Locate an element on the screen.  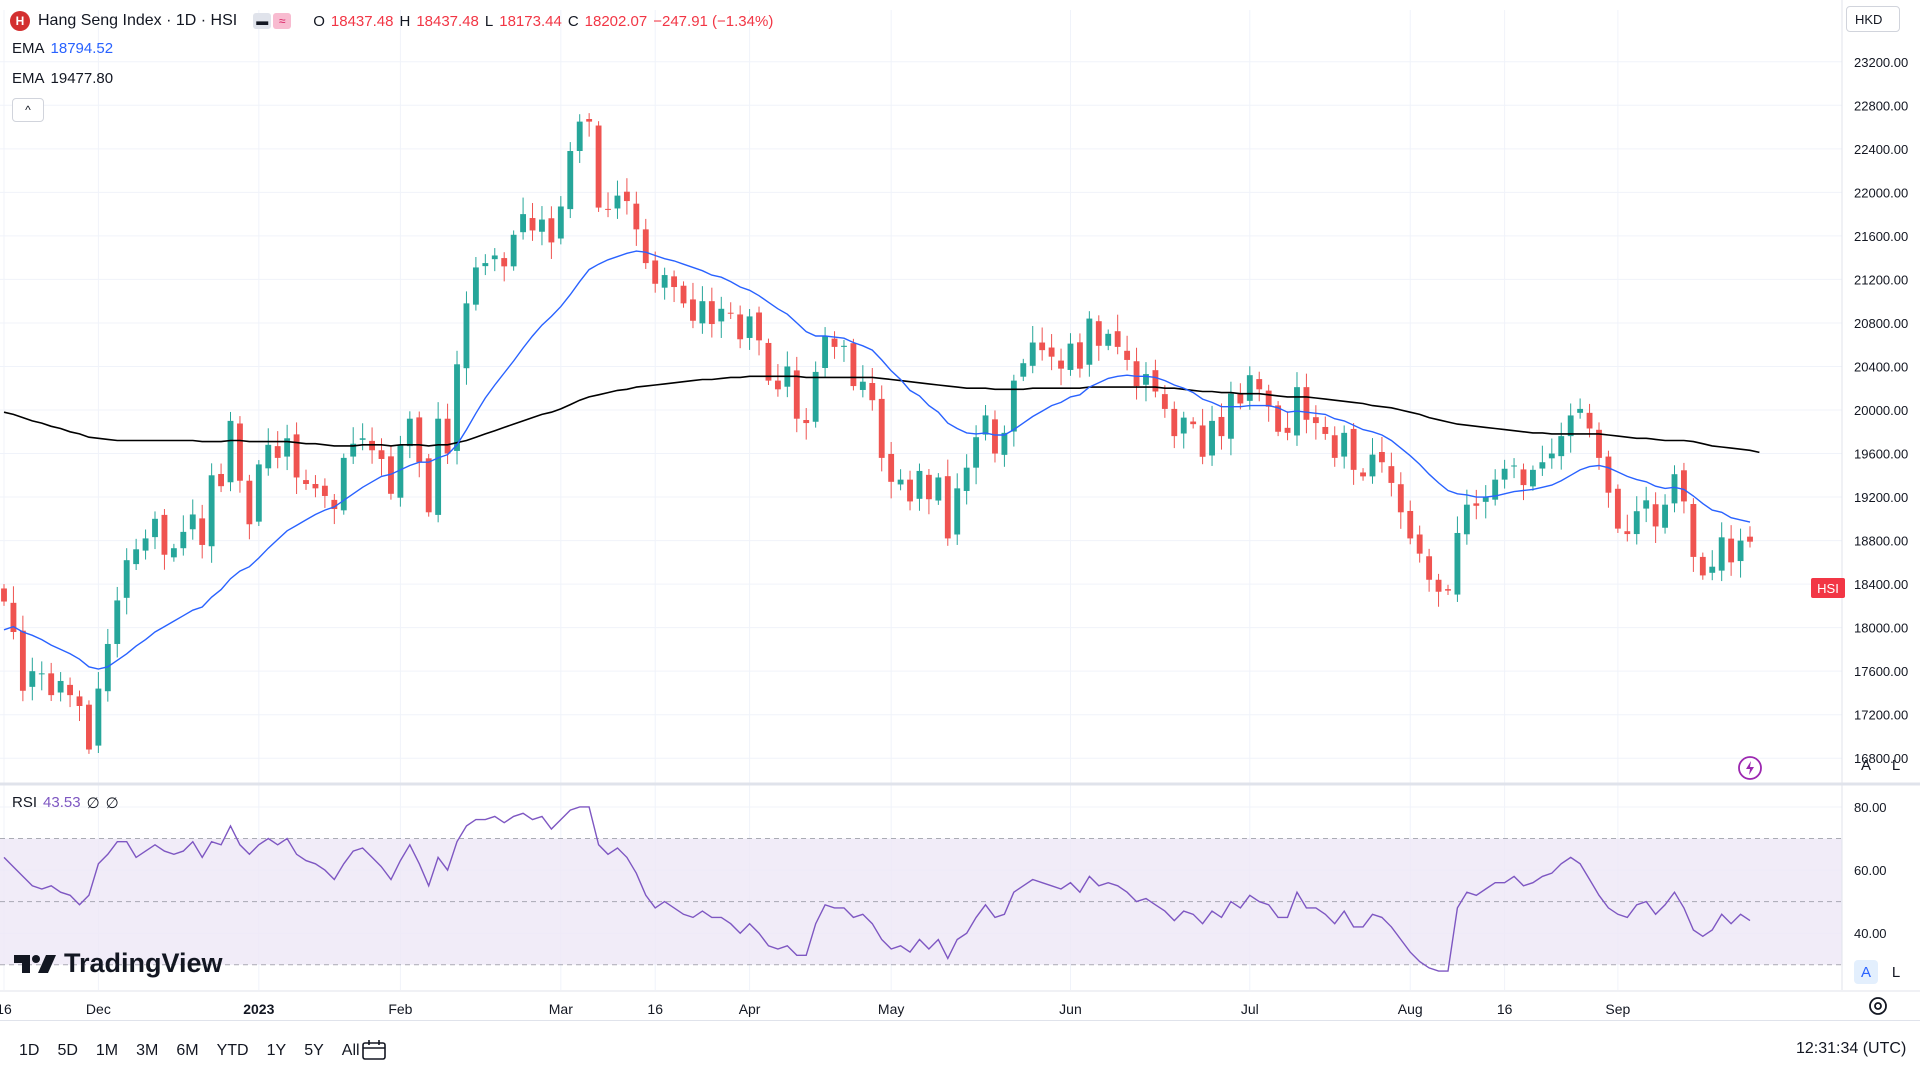
price-tick-label: 18800.00 is located at coordinates (1881, 541).